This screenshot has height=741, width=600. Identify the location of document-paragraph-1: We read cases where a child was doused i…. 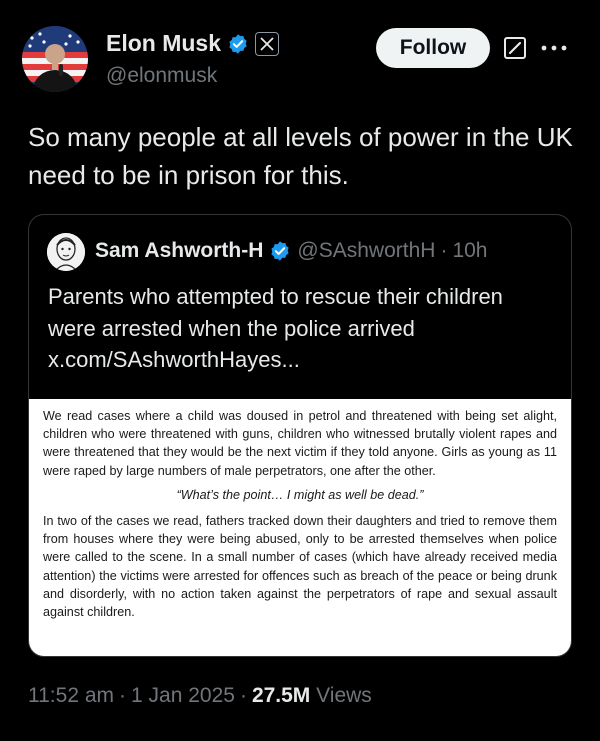
(300, 443).